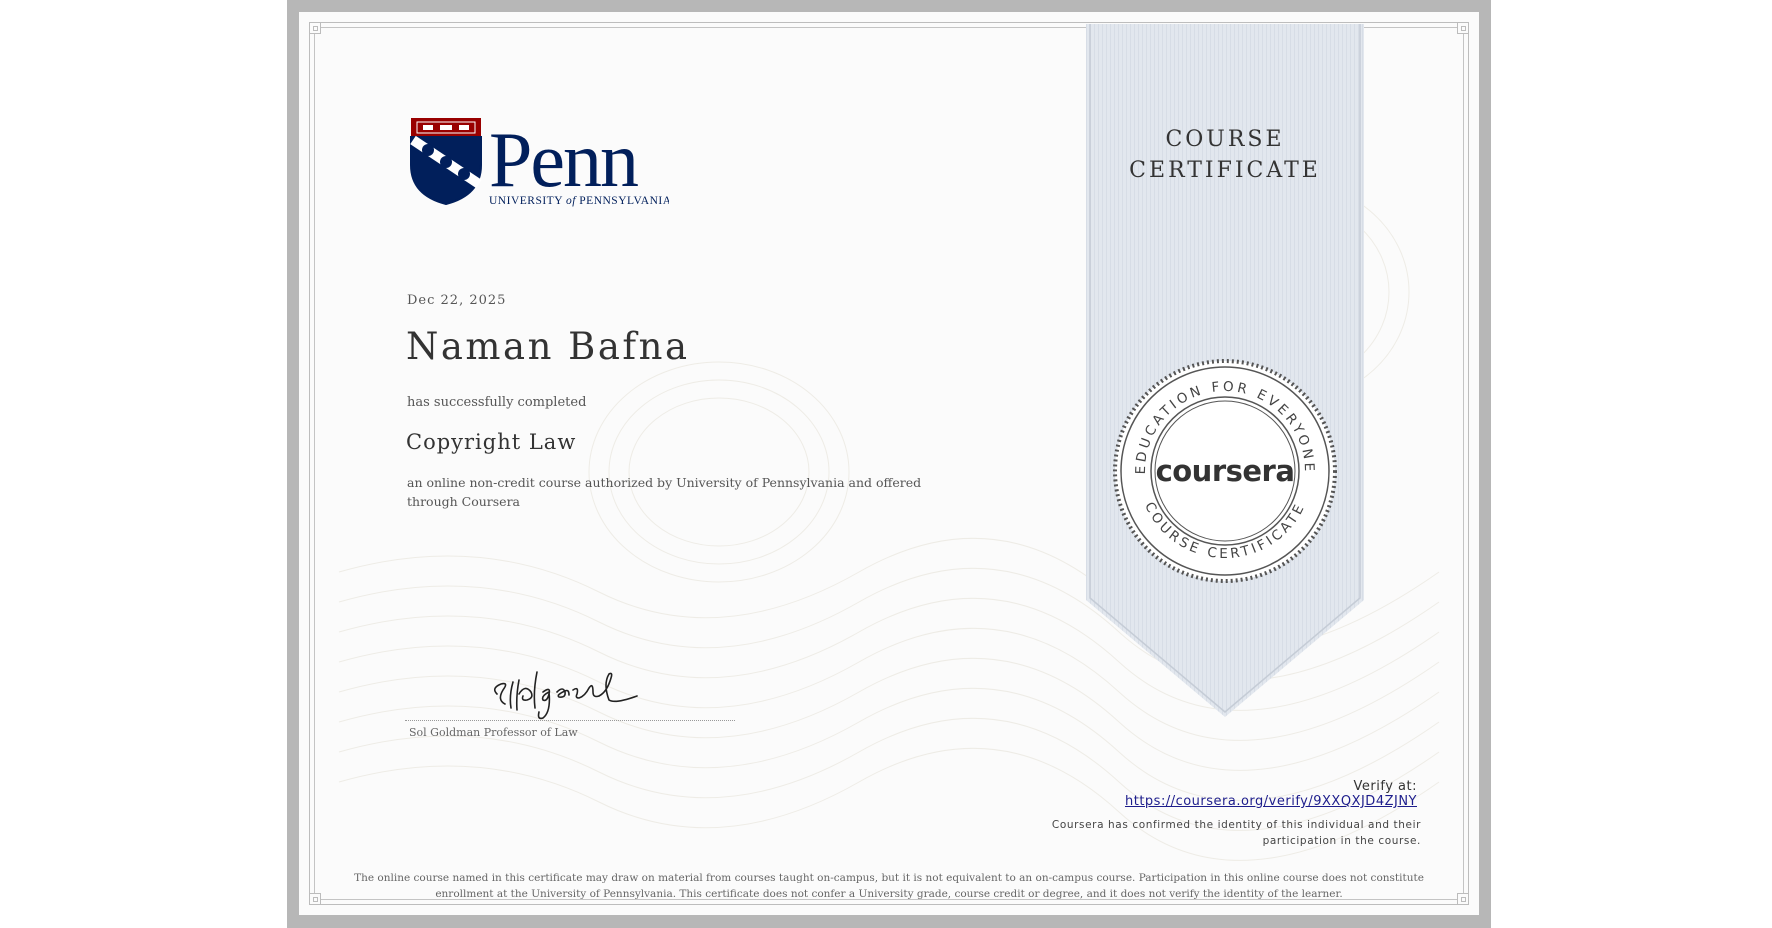  What do you see at coordinates (579, 201) in the screenshot?
I see `penn-subtitle: University of Pennsylvania` at bounding box center [579, 201].